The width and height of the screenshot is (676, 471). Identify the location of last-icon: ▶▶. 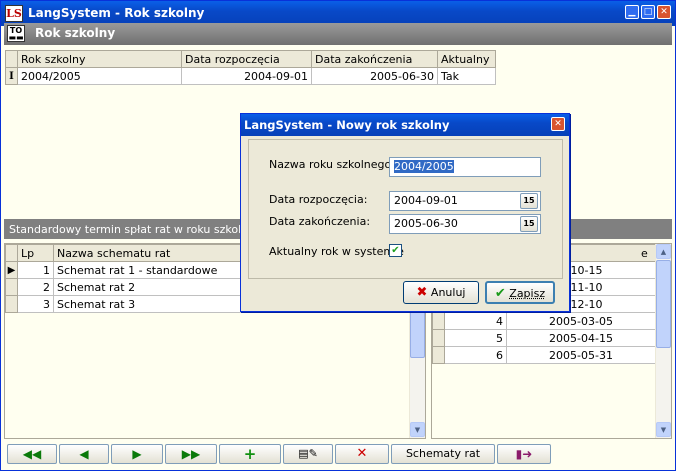
(191, 454).